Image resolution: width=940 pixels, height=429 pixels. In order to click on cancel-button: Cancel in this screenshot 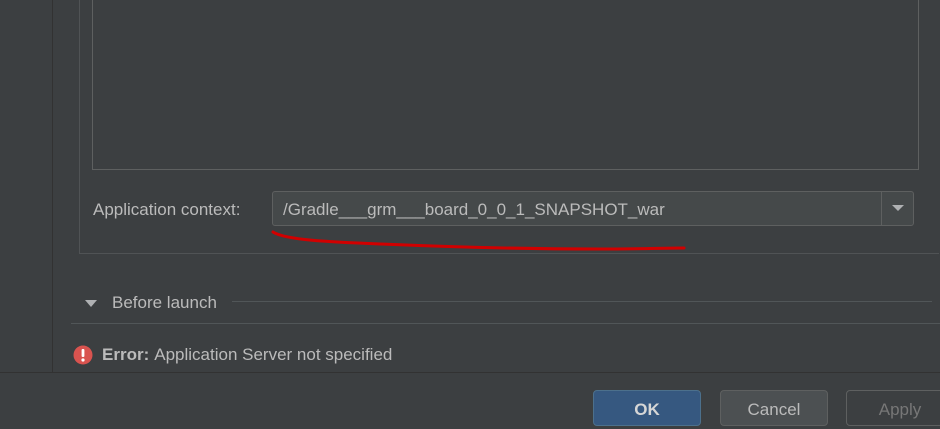, I will do `click(774, 408)`.